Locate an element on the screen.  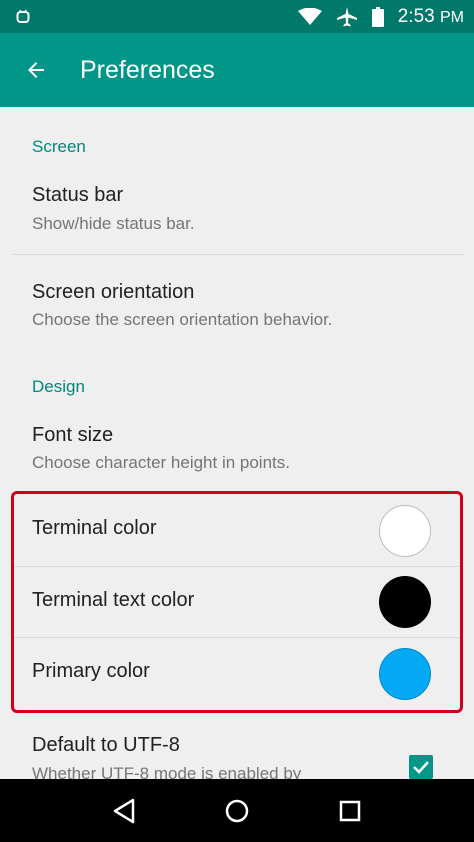
nav-back-button is located at coordinates (124, 811).